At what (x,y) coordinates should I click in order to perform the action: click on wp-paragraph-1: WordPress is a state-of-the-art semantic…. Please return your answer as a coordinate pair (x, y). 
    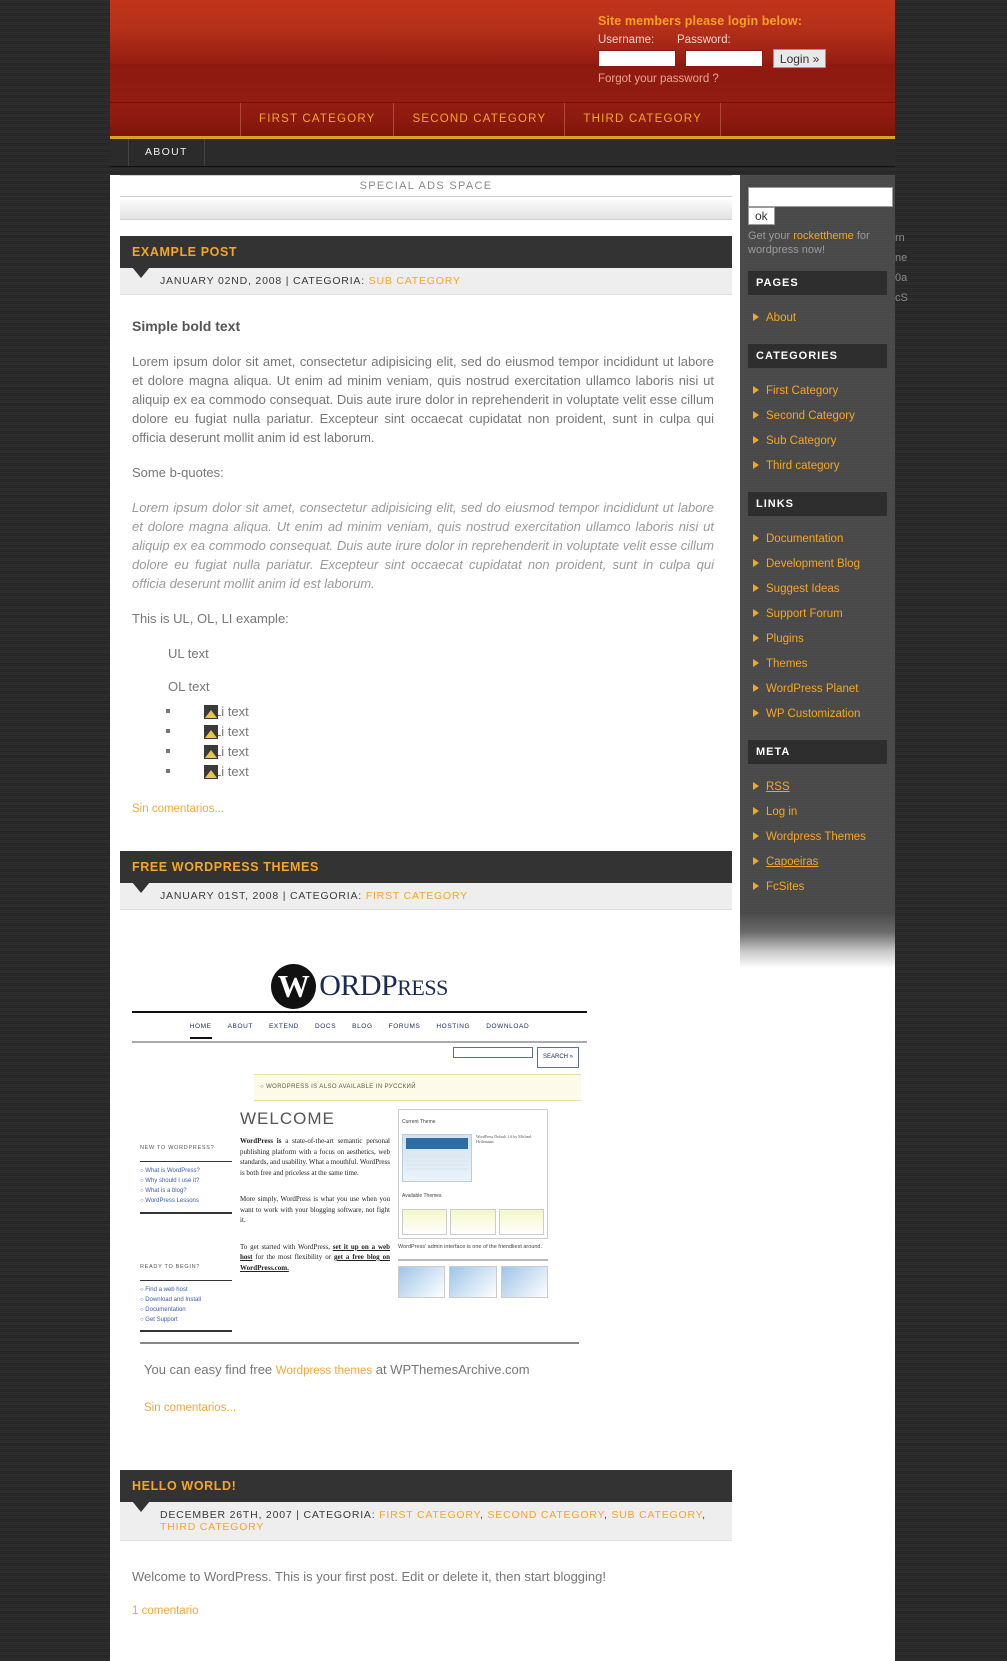
    Looking at the image, I should click on (315, 1157).